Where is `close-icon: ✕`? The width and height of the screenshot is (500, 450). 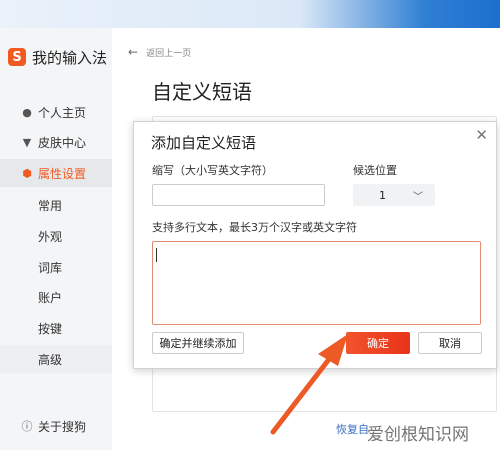
close-icon: ✕ is located at coordinates (481, 135).